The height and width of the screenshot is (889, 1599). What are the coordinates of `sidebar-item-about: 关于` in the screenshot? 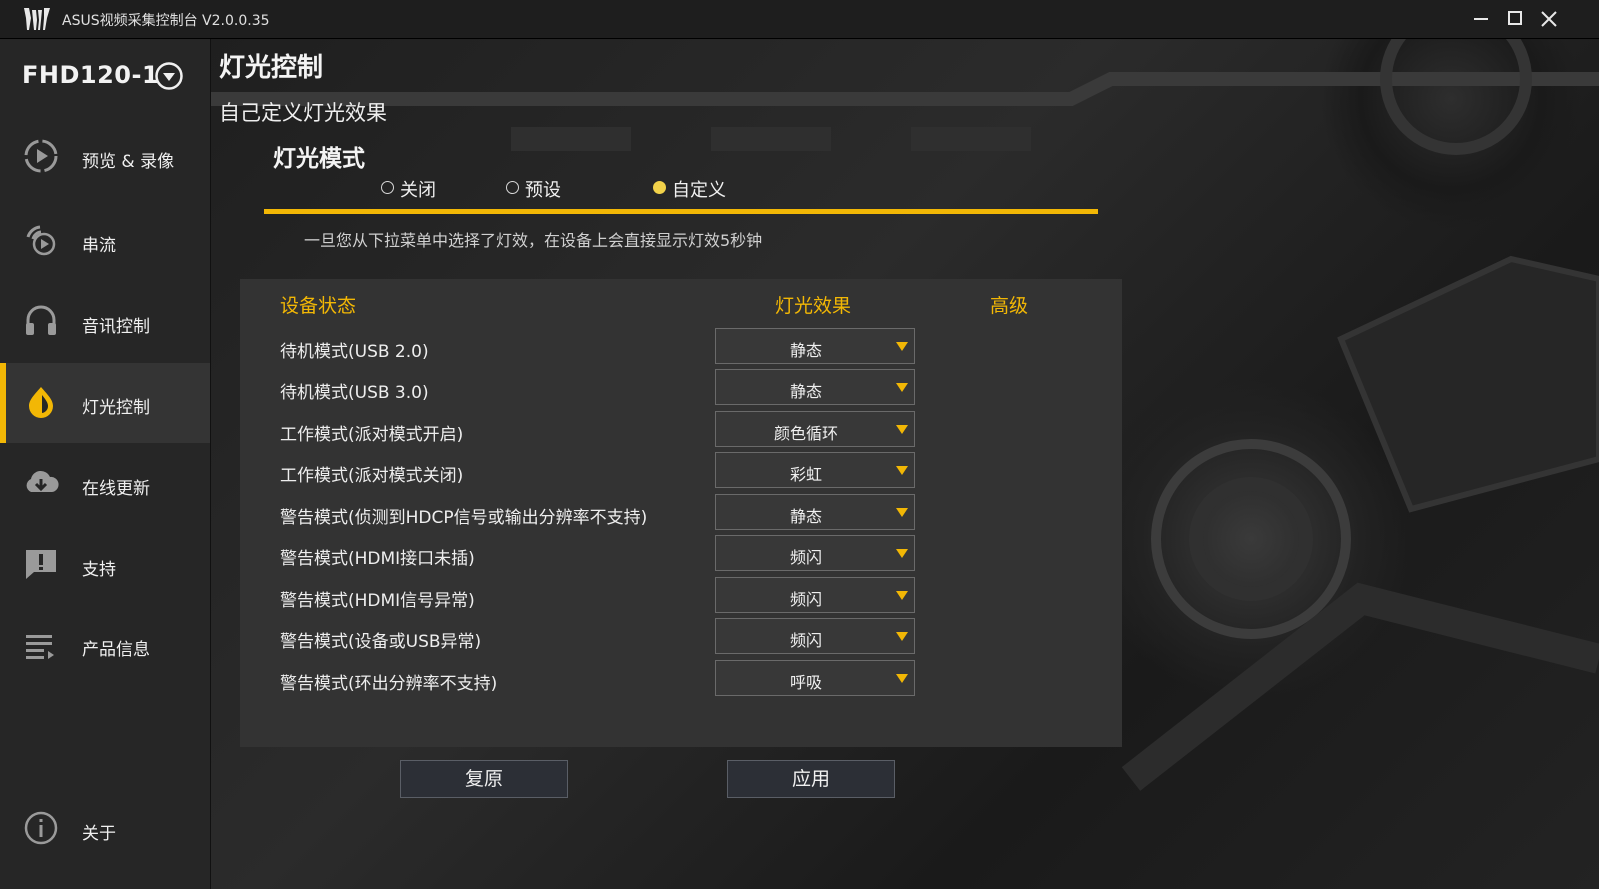 It's located at (105, 829).